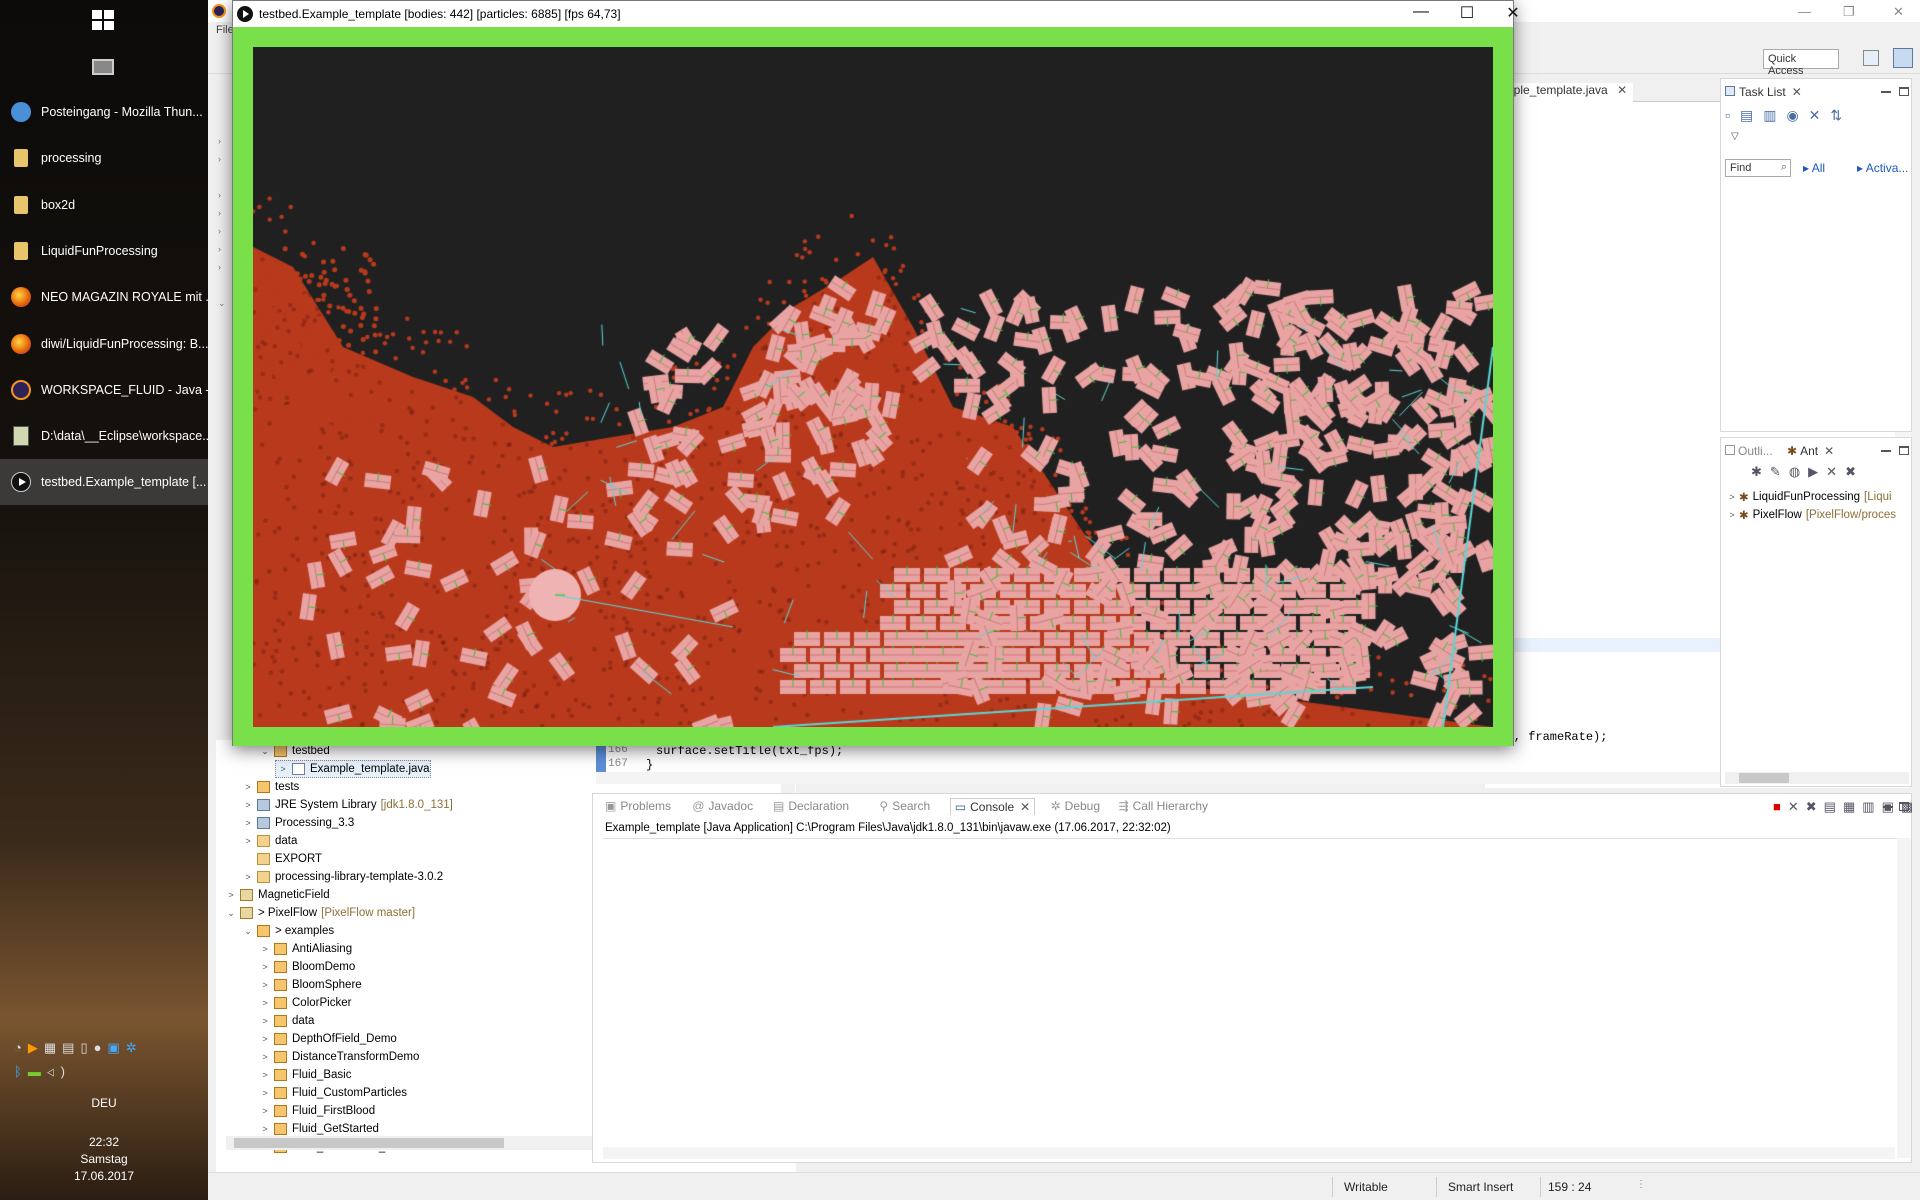  Describe the element at coordinates (1075, 806) in the screenshot. I see `tab-debug: ✲ Debug` at that location.